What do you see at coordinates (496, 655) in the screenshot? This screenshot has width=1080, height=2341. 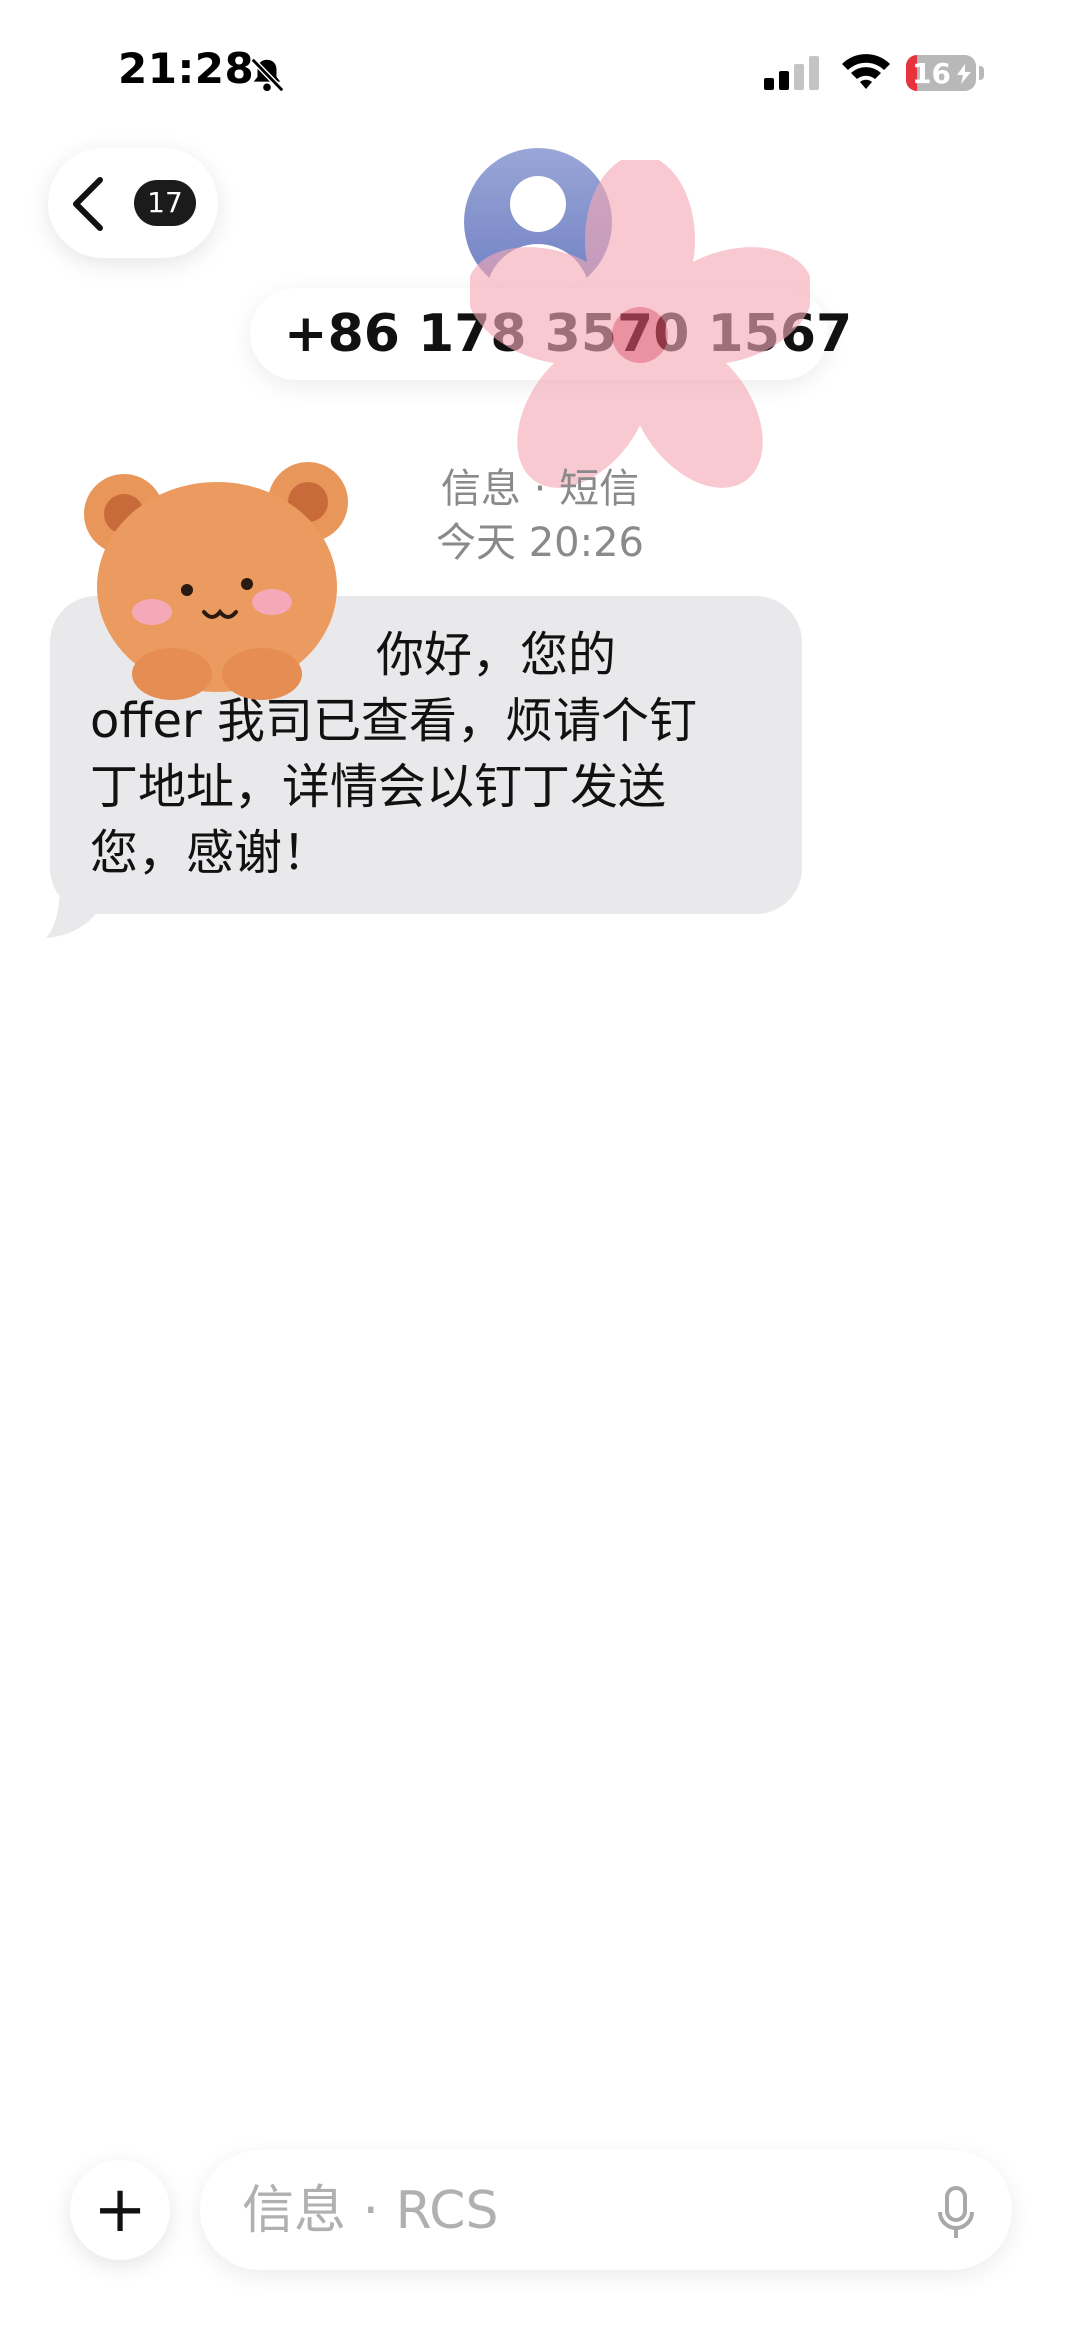 I see `message-line-1: 你好，您的` at bounding box center [496, 655].